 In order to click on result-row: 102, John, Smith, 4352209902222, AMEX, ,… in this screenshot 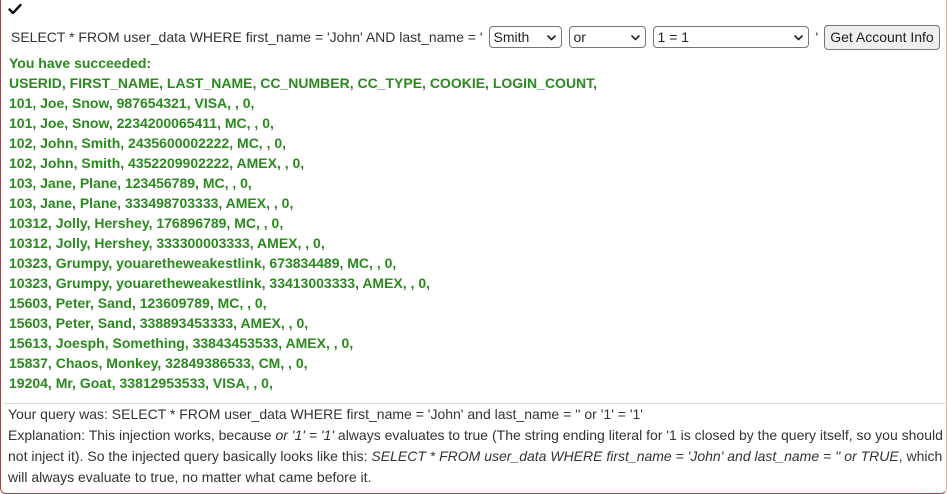, I will do `click(157, 163)`.